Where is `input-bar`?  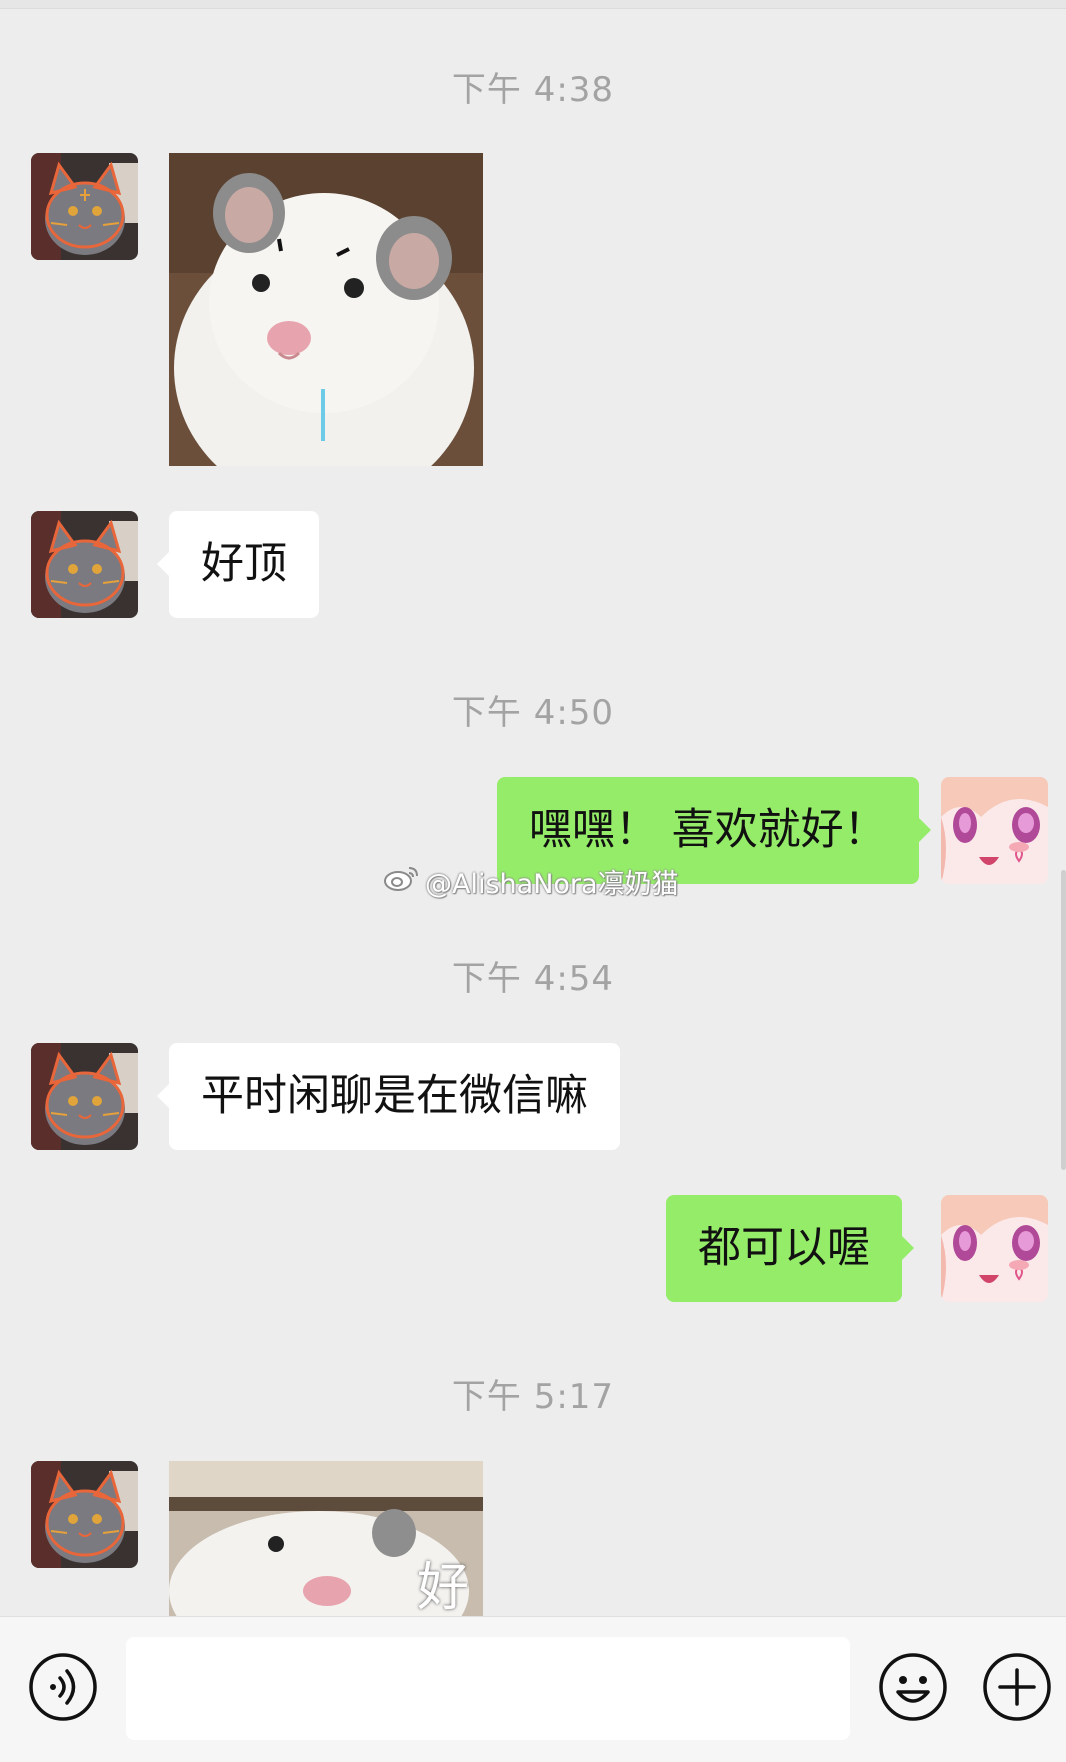 input-bar is located at coordinates (533, 1689).